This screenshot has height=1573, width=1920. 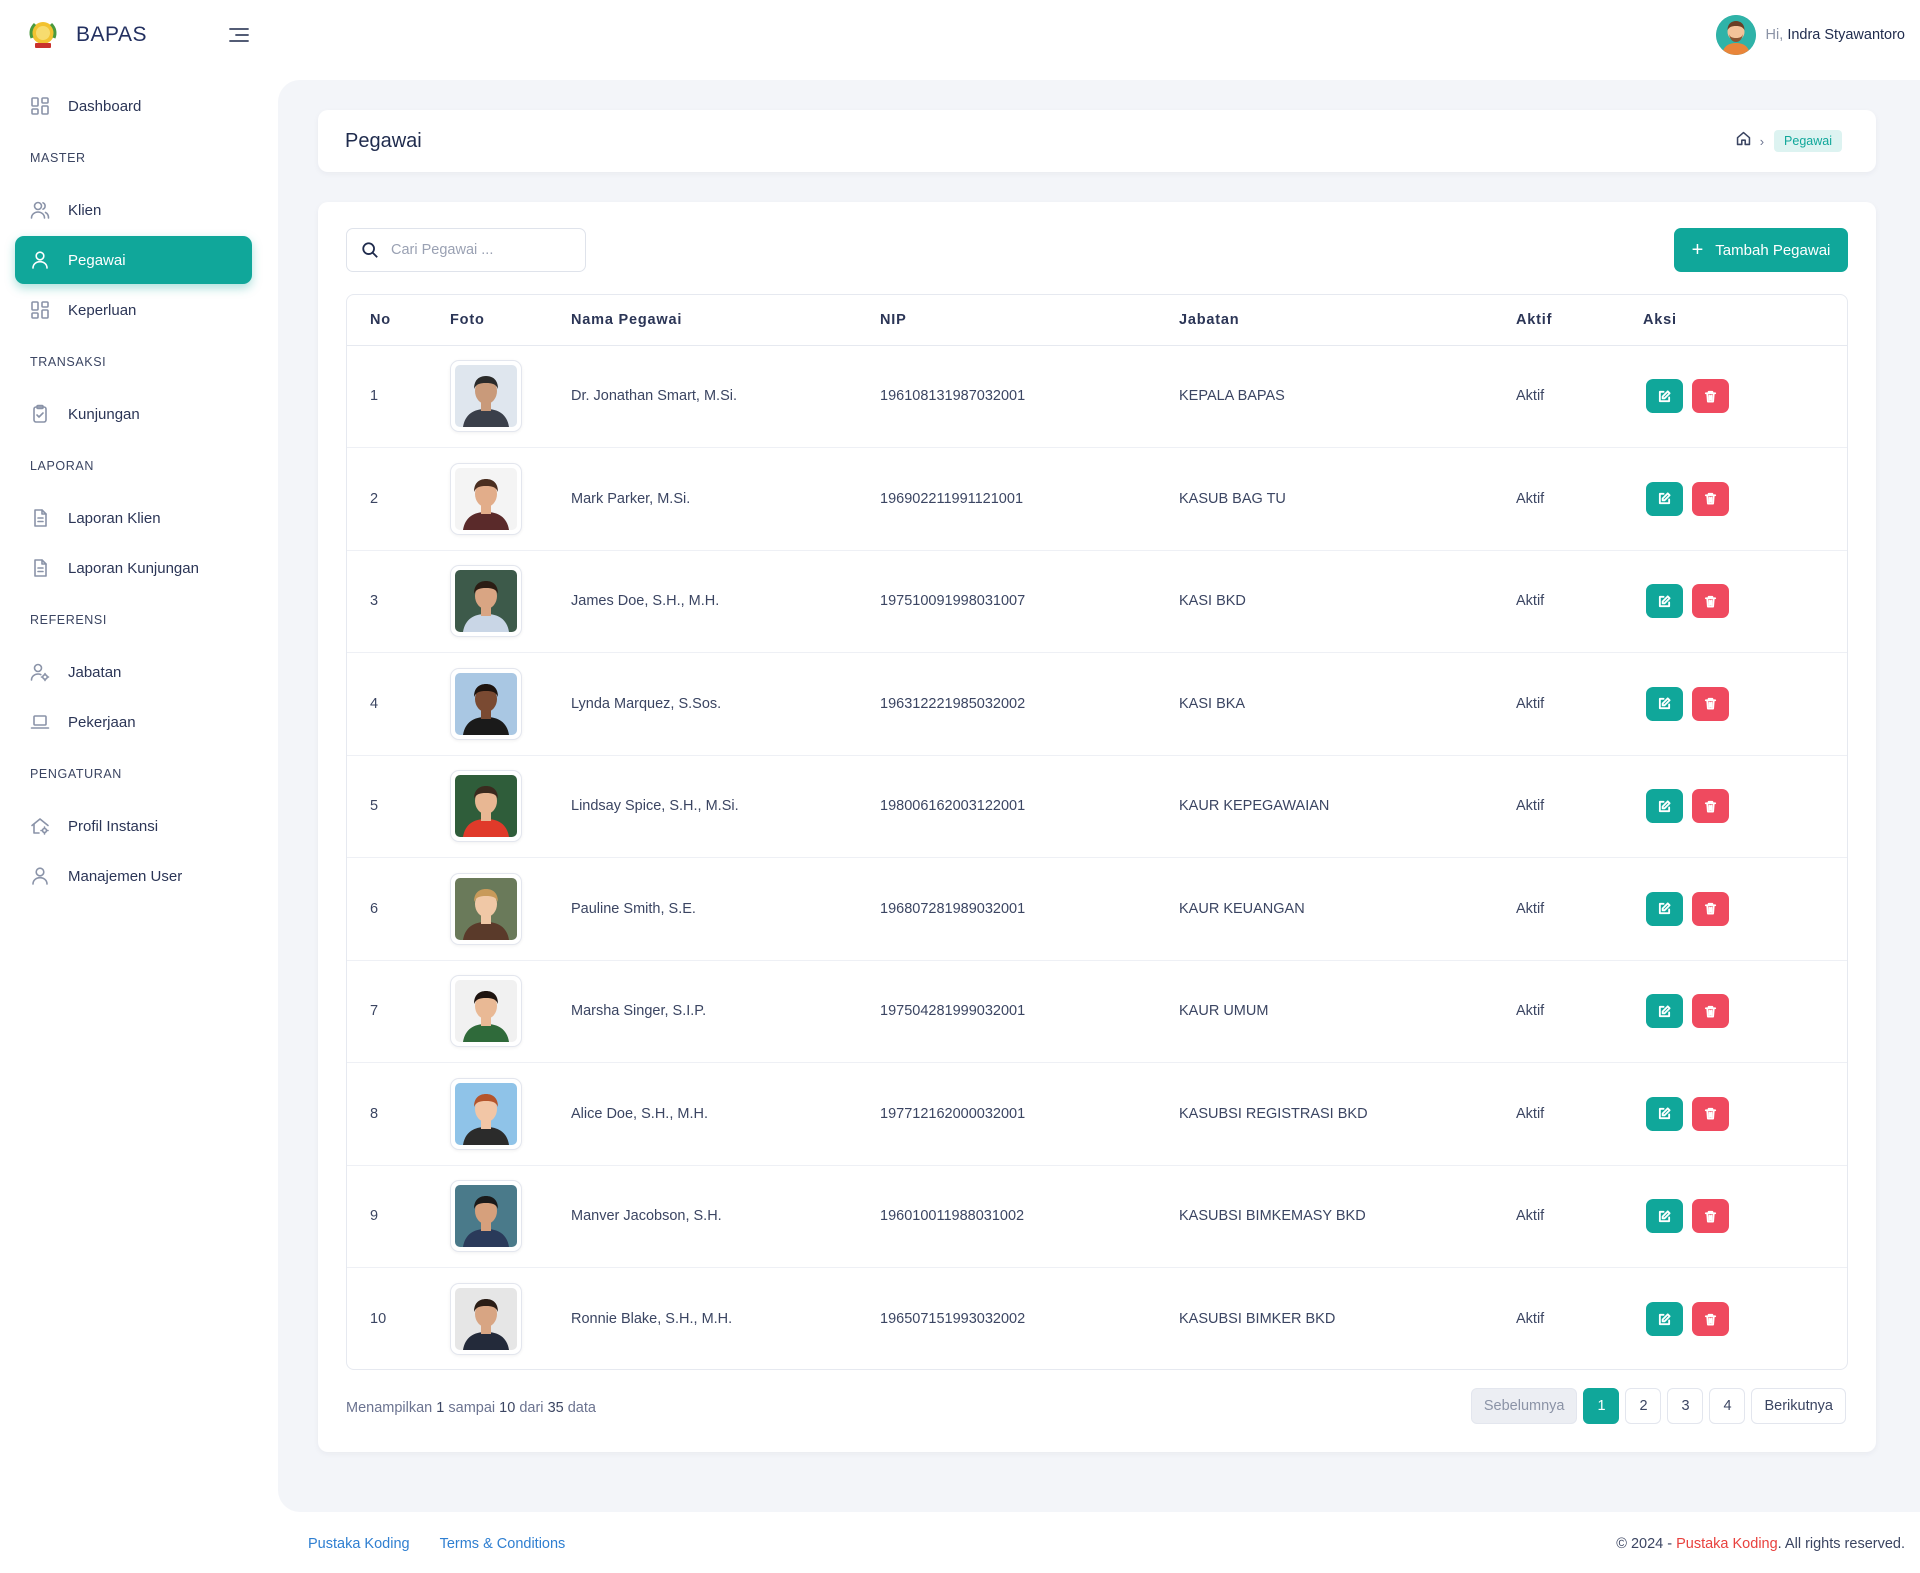 What do you see at coordinates (102, 310) in the screenshot?
I see `sidebar-item-label: Keperluan` at bounding box center [102, 310].